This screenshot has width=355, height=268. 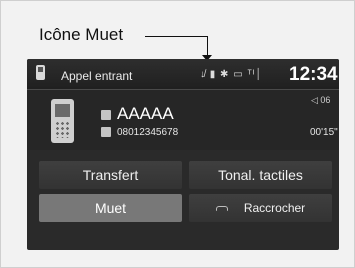 What do you see at coordinates (231, 74) in the screenshot?
I see `status-icons: ↓̸ ▮ ✱ ▭ ᵀᴵ│` at bounding box center [231, 74].